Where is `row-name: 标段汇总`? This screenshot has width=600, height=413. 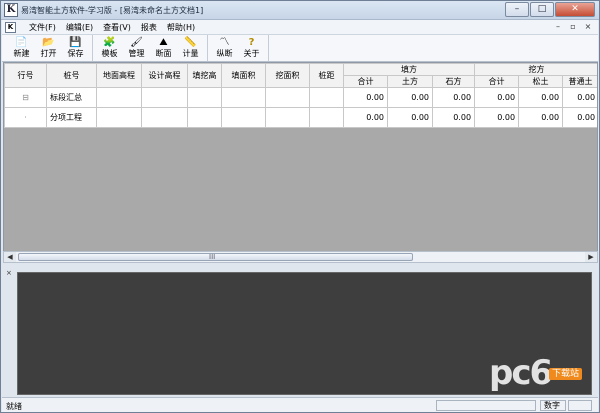
row-name: 标段汇总 is located at coordinates (71, 97).